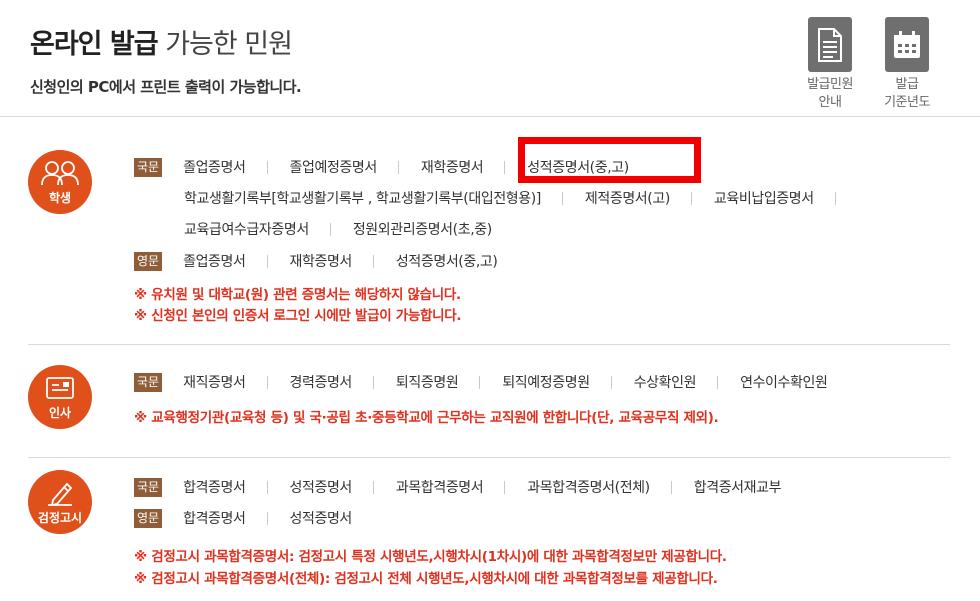 The height and width of the screenshot is (601, 980). What do you see at coordinates (229, 44) in the screenshot?
I see `page-title-light: 가능한 민원` at bounding box center [229, 44].